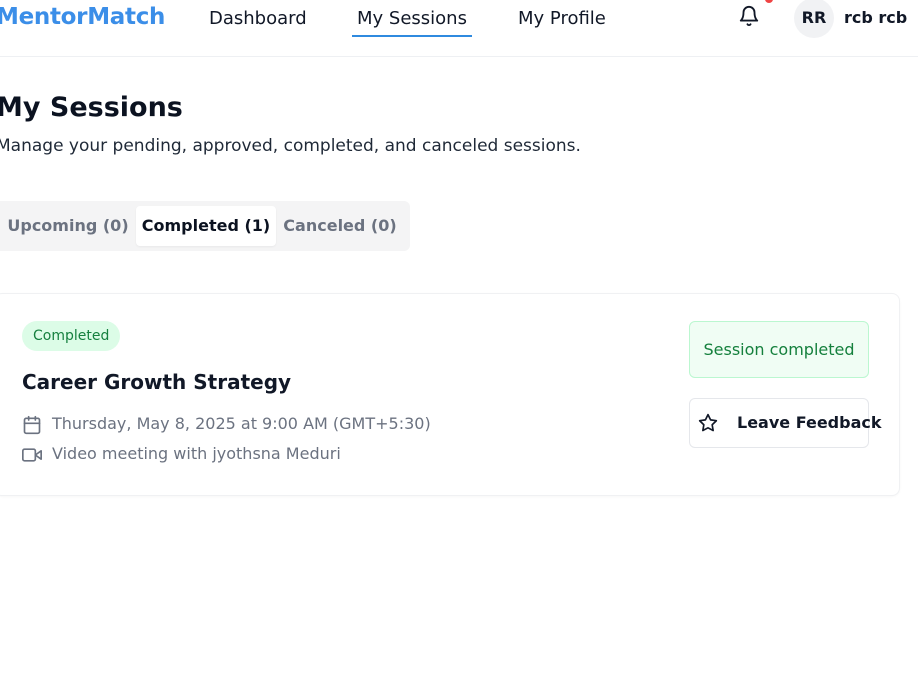 Image resolution: width=918 pixels, height=692 pixels. Describe the element at coordinates (769, 1) in the screenshot. I see `notification-dot` at that location.